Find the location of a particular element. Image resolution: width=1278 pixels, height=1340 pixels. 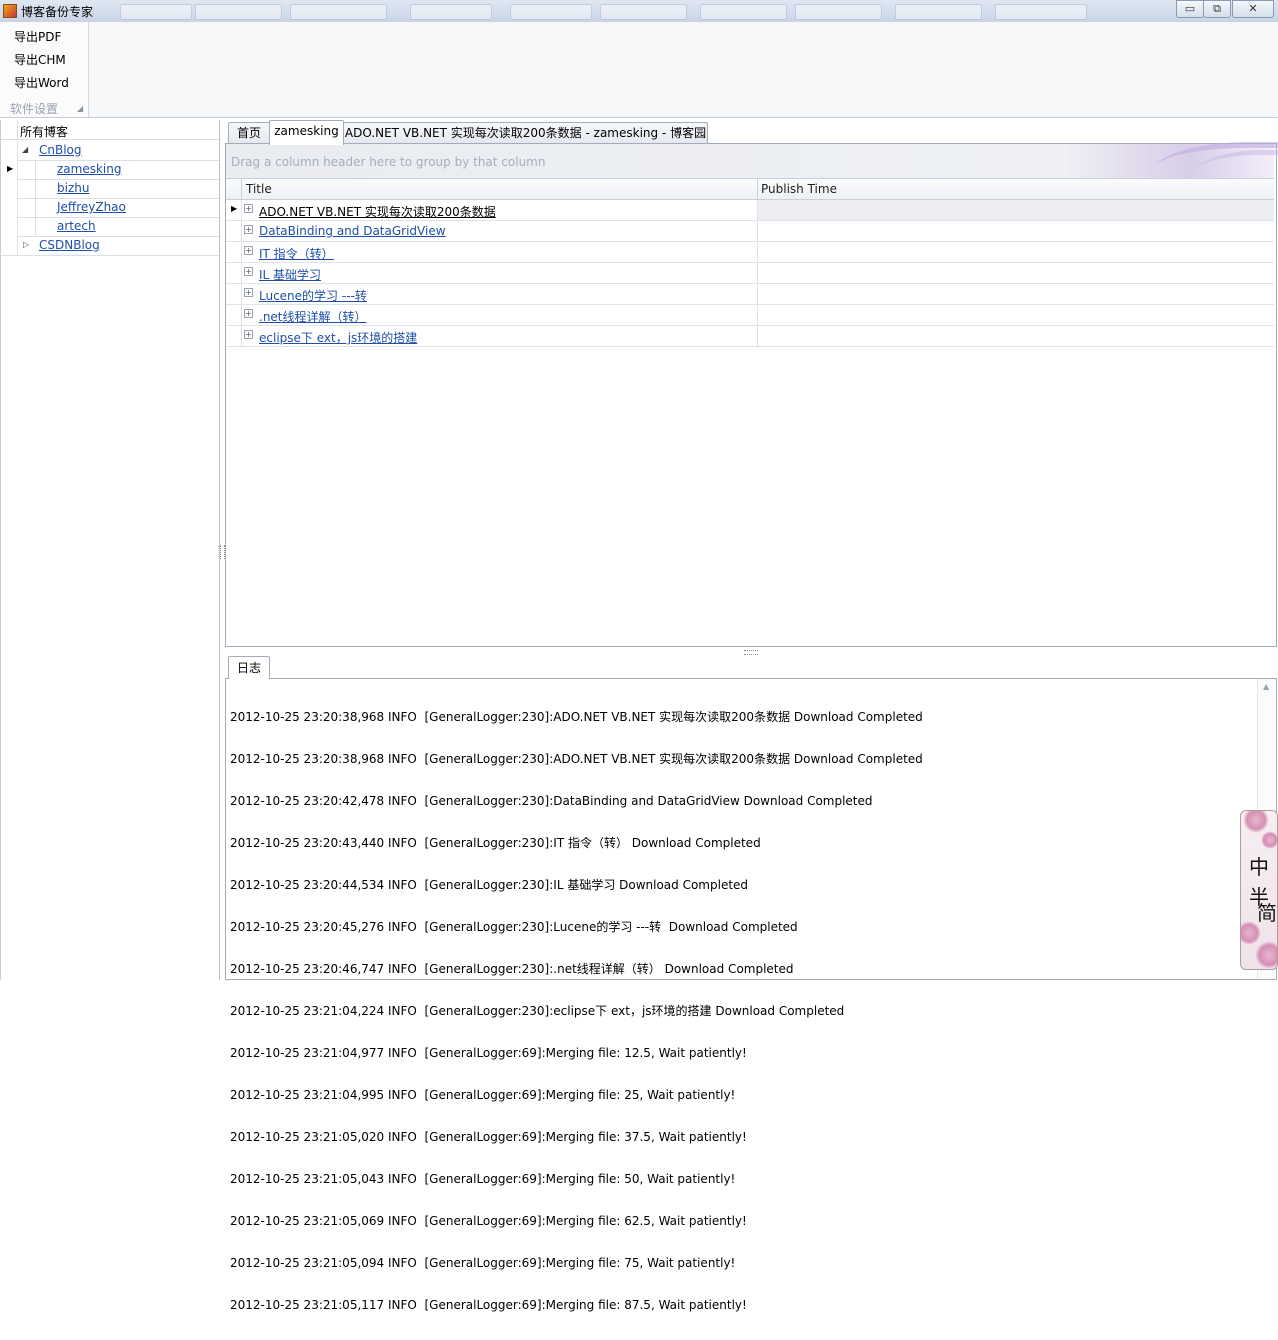

tree-item-bizhu: bizhu is located at coordinates (110, 189).